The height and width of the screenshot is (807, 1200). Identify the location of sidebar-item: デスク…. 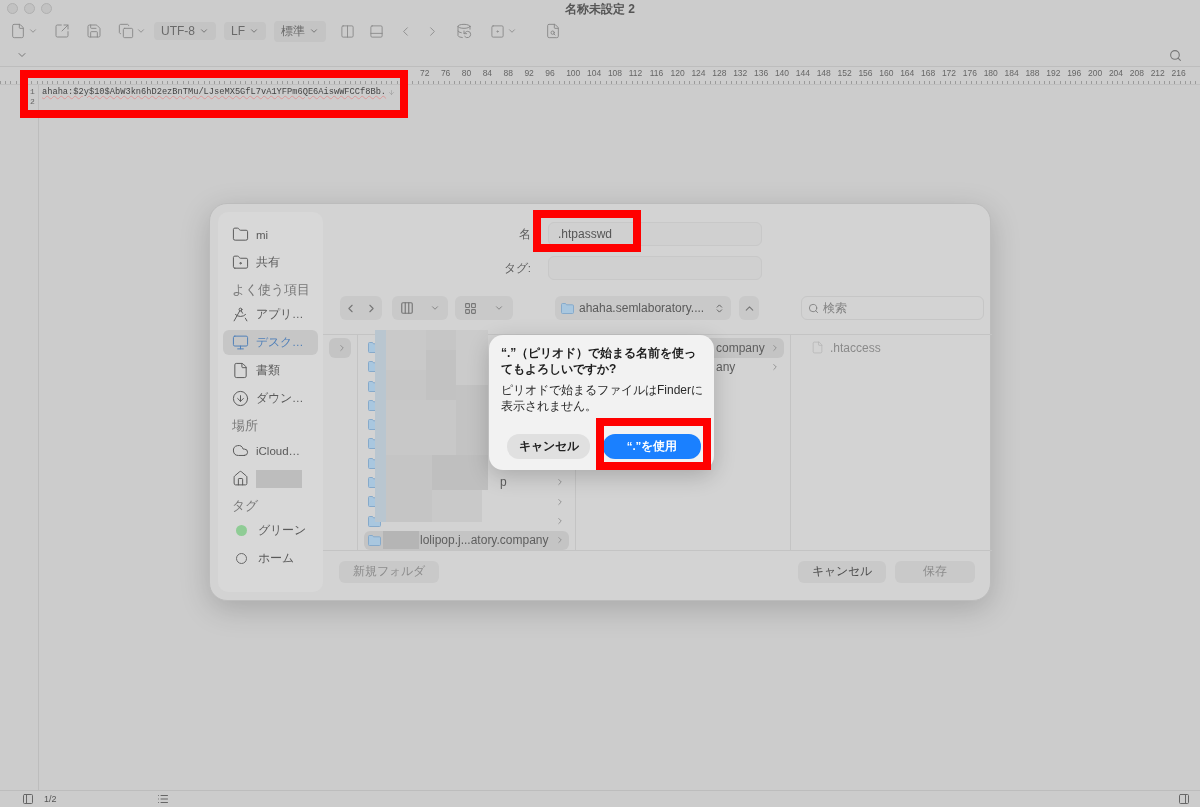
(270, 342).